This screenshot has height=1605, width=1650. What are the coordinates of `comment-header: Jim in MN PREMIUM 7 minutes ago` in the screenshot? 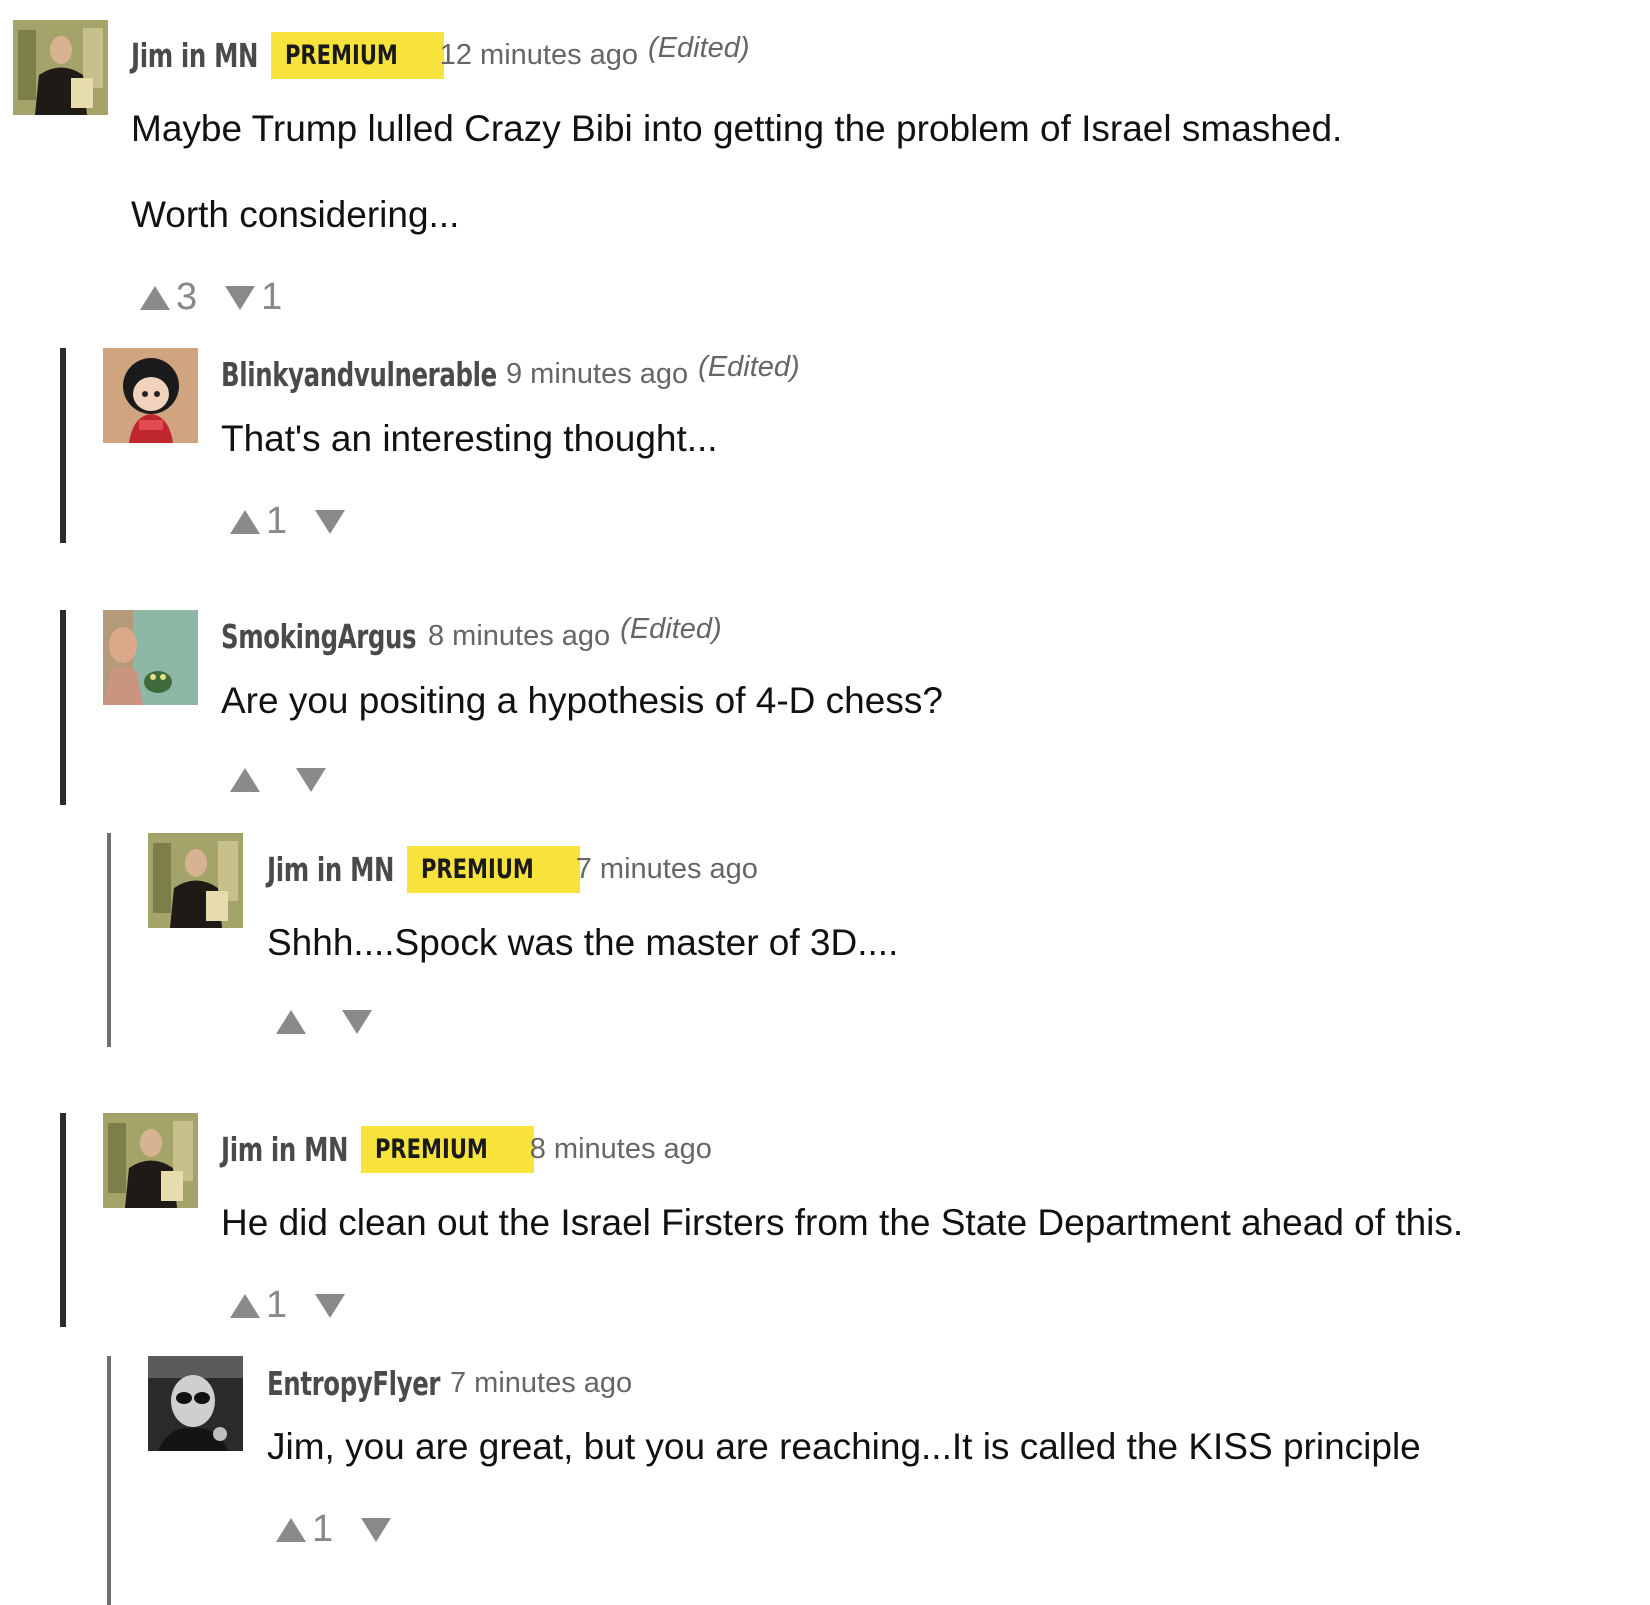 It's located at (512, 869).